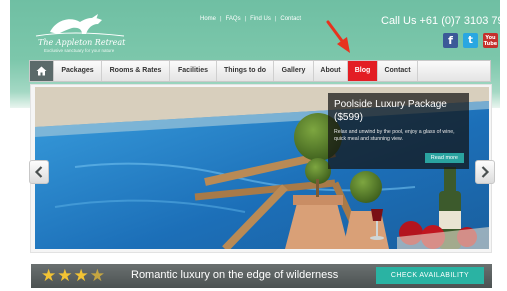 The width and height of the screenshot is (507, 291). Describe the element at coordinates (470, 40) in the screenshot. I see `twitter-icon: t` at that location.